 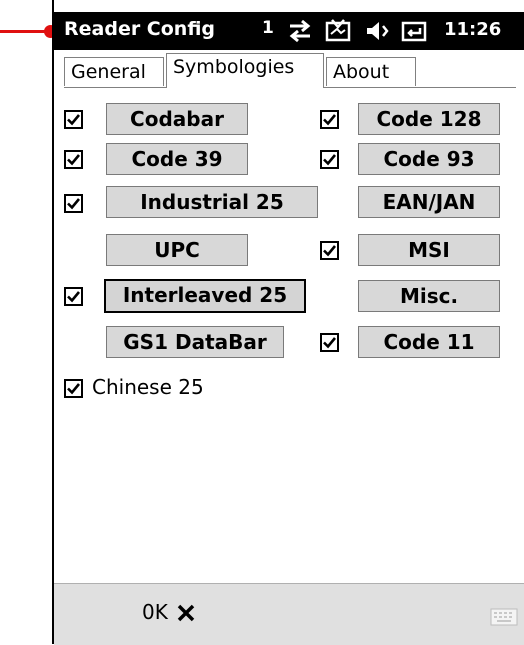 I want to click on button-code-93: Code 93, so click(x=429, y=159).